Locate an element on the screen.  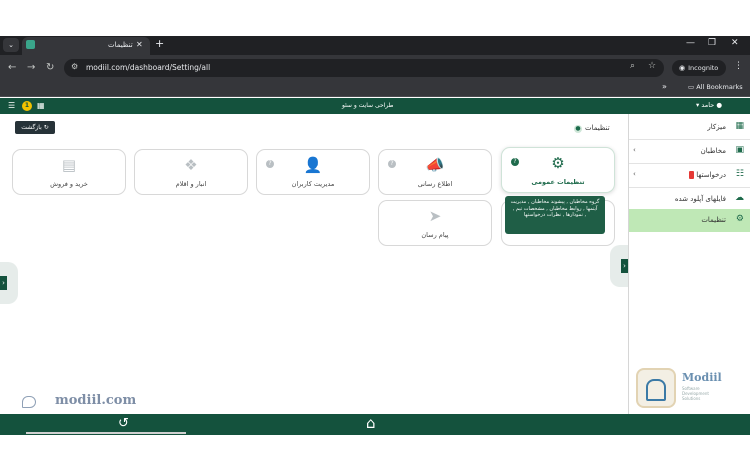
user-icon: ● is located at coordinates (719, 105).